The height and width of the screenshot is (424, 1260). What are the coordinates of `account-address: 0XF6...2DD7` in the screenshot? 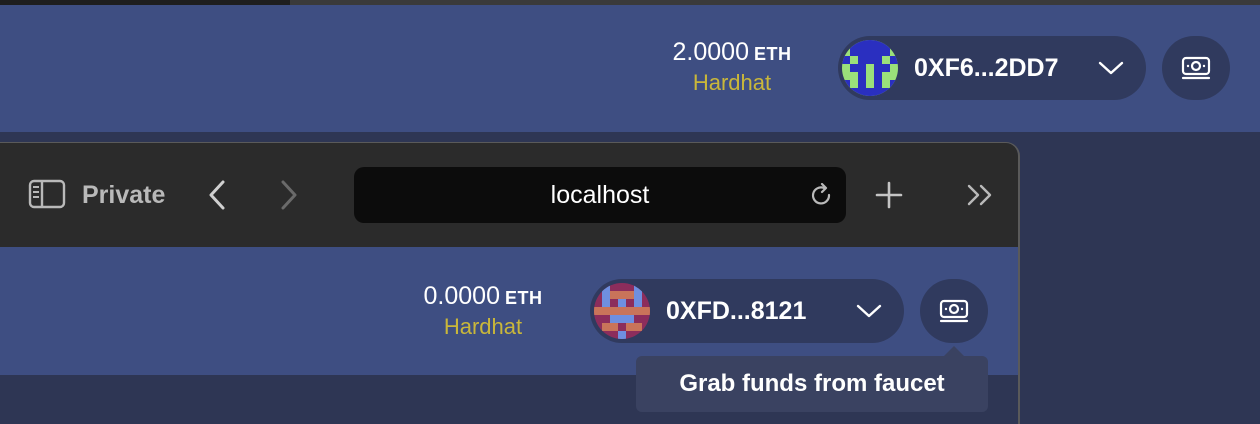 It's located at (986, 68).